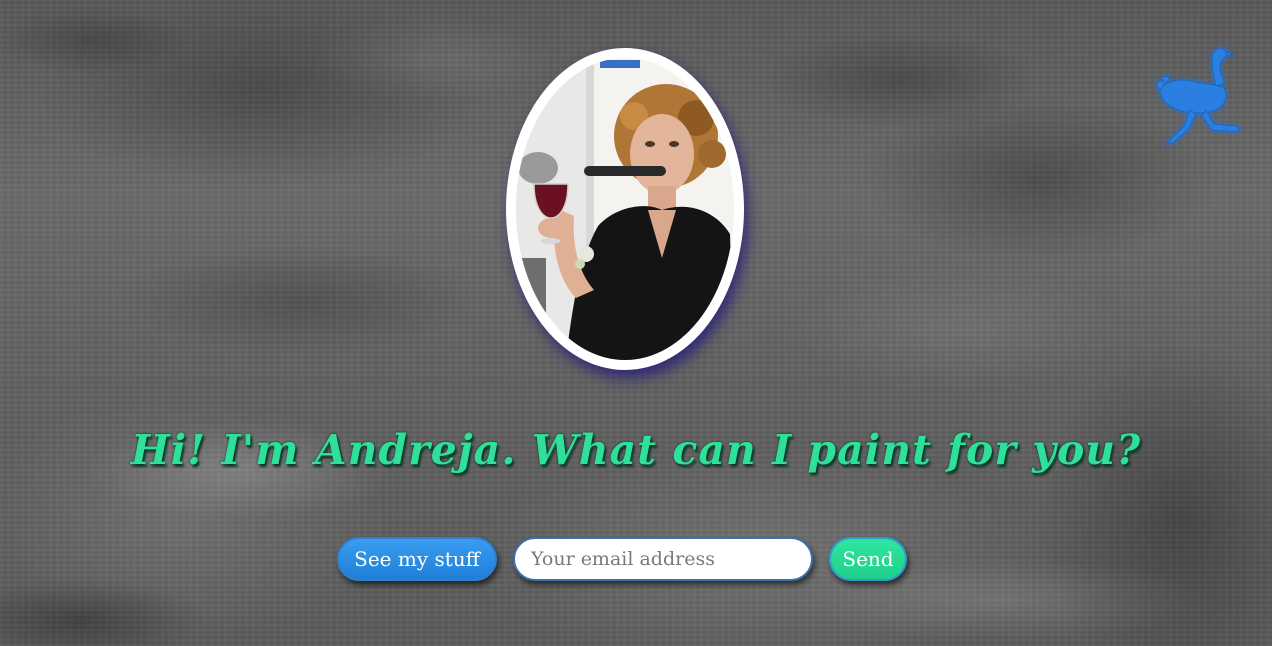 The image size is (1272, 646). Describe the element at coordinates (417, 559) in the screenshot. I see `see-my-stuff-button: See my stuff` at that location.